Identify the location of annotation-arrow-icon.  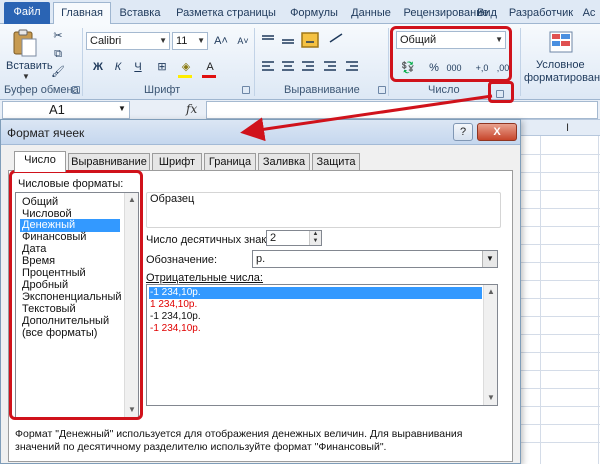
(366, 118).